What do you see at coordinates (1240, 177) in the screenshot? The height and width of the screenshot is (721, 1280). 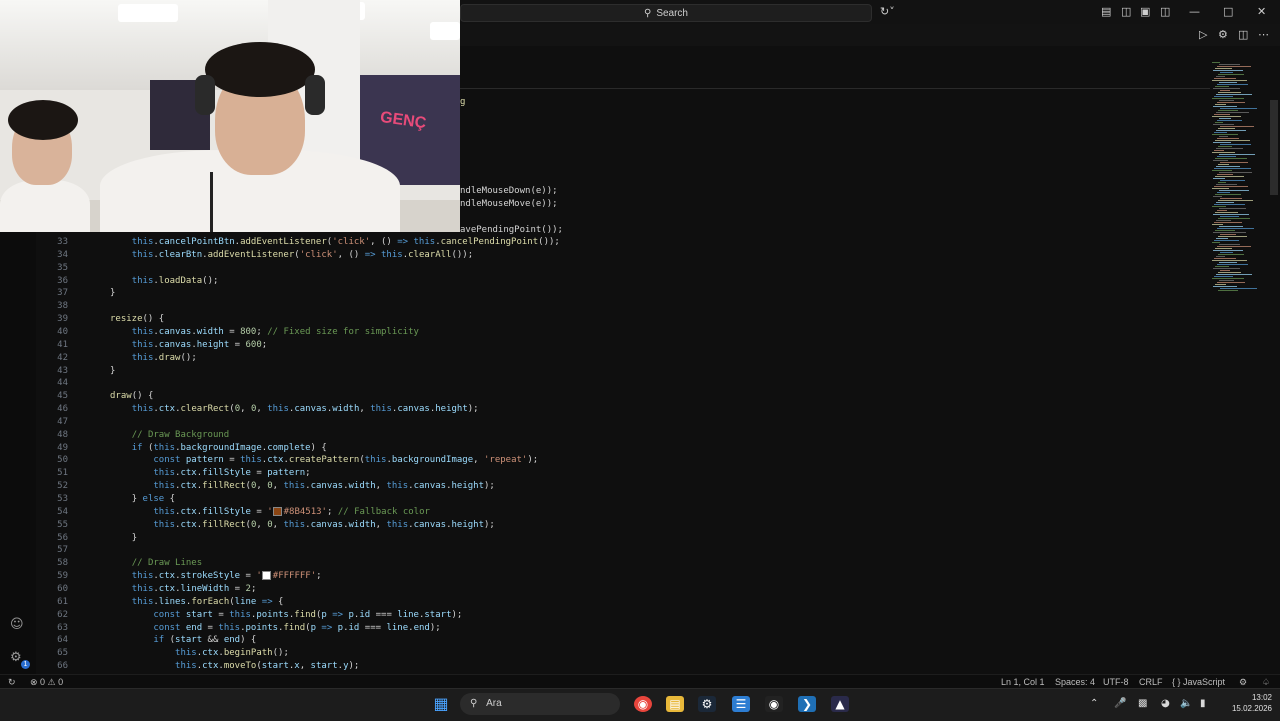 I see `minimap` at bounding box center [1240, 177].